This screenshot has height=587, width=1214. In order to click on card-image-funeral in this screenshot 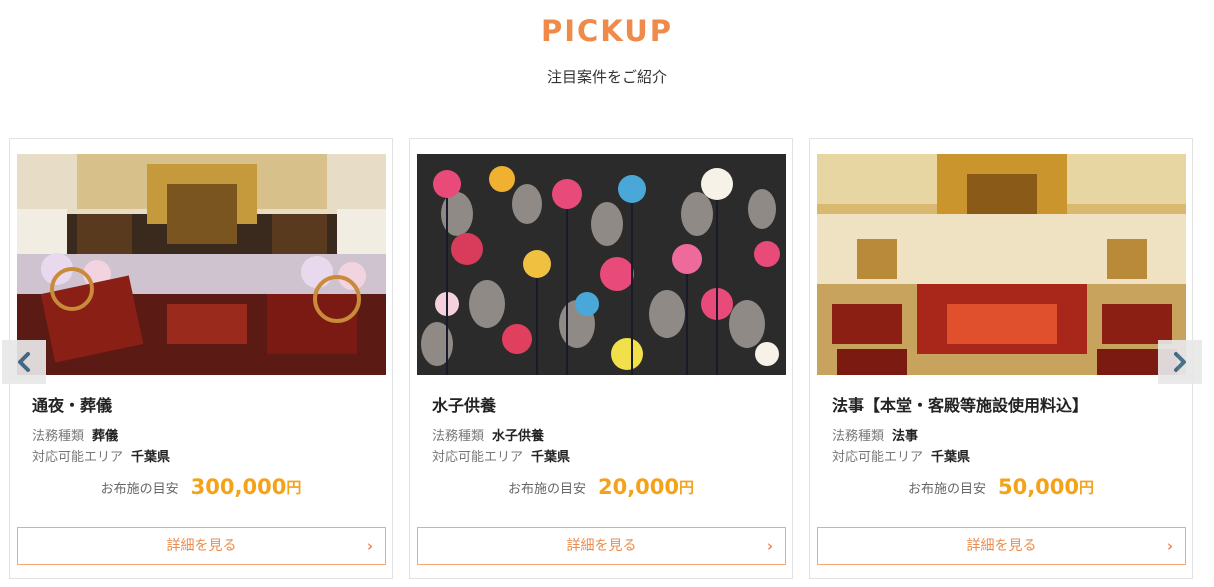, I will do `click(201, 264)`.